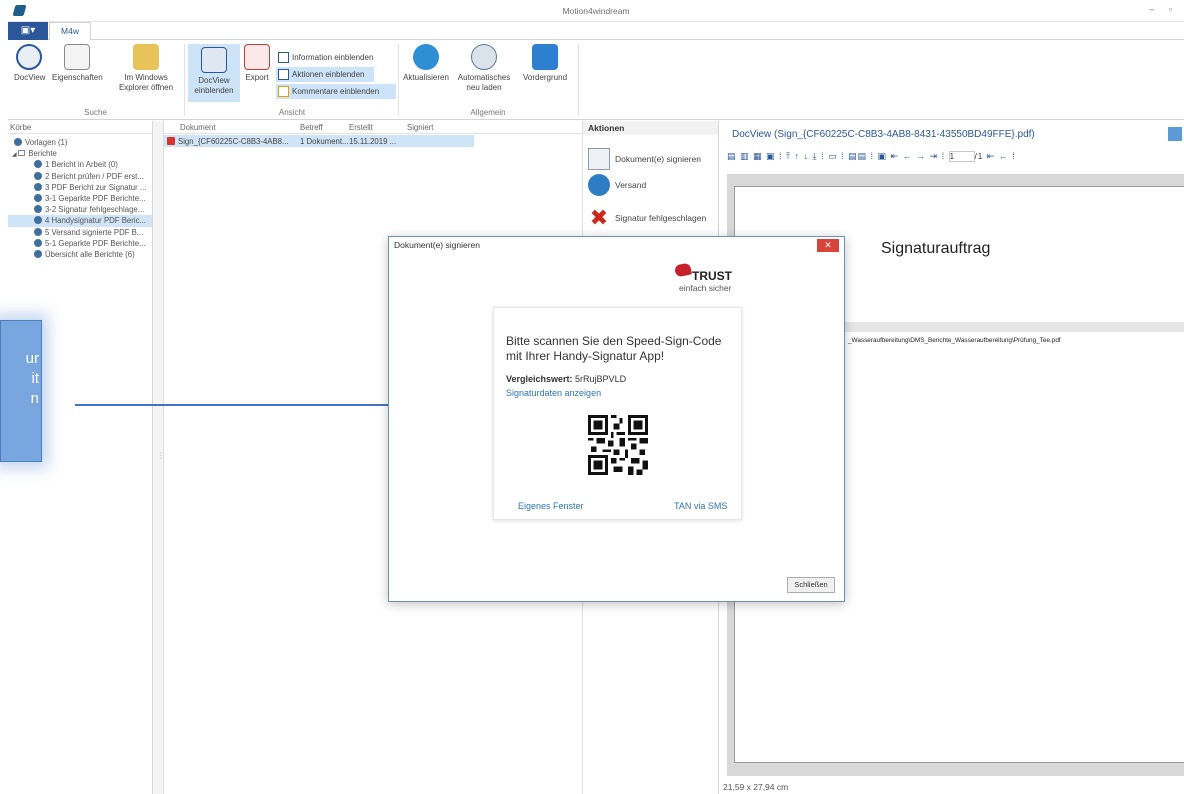 The width and height of the screenshot is (1184, 794). I want to click on explorer-label-2: Explorer öffnen, so click(146, 87).